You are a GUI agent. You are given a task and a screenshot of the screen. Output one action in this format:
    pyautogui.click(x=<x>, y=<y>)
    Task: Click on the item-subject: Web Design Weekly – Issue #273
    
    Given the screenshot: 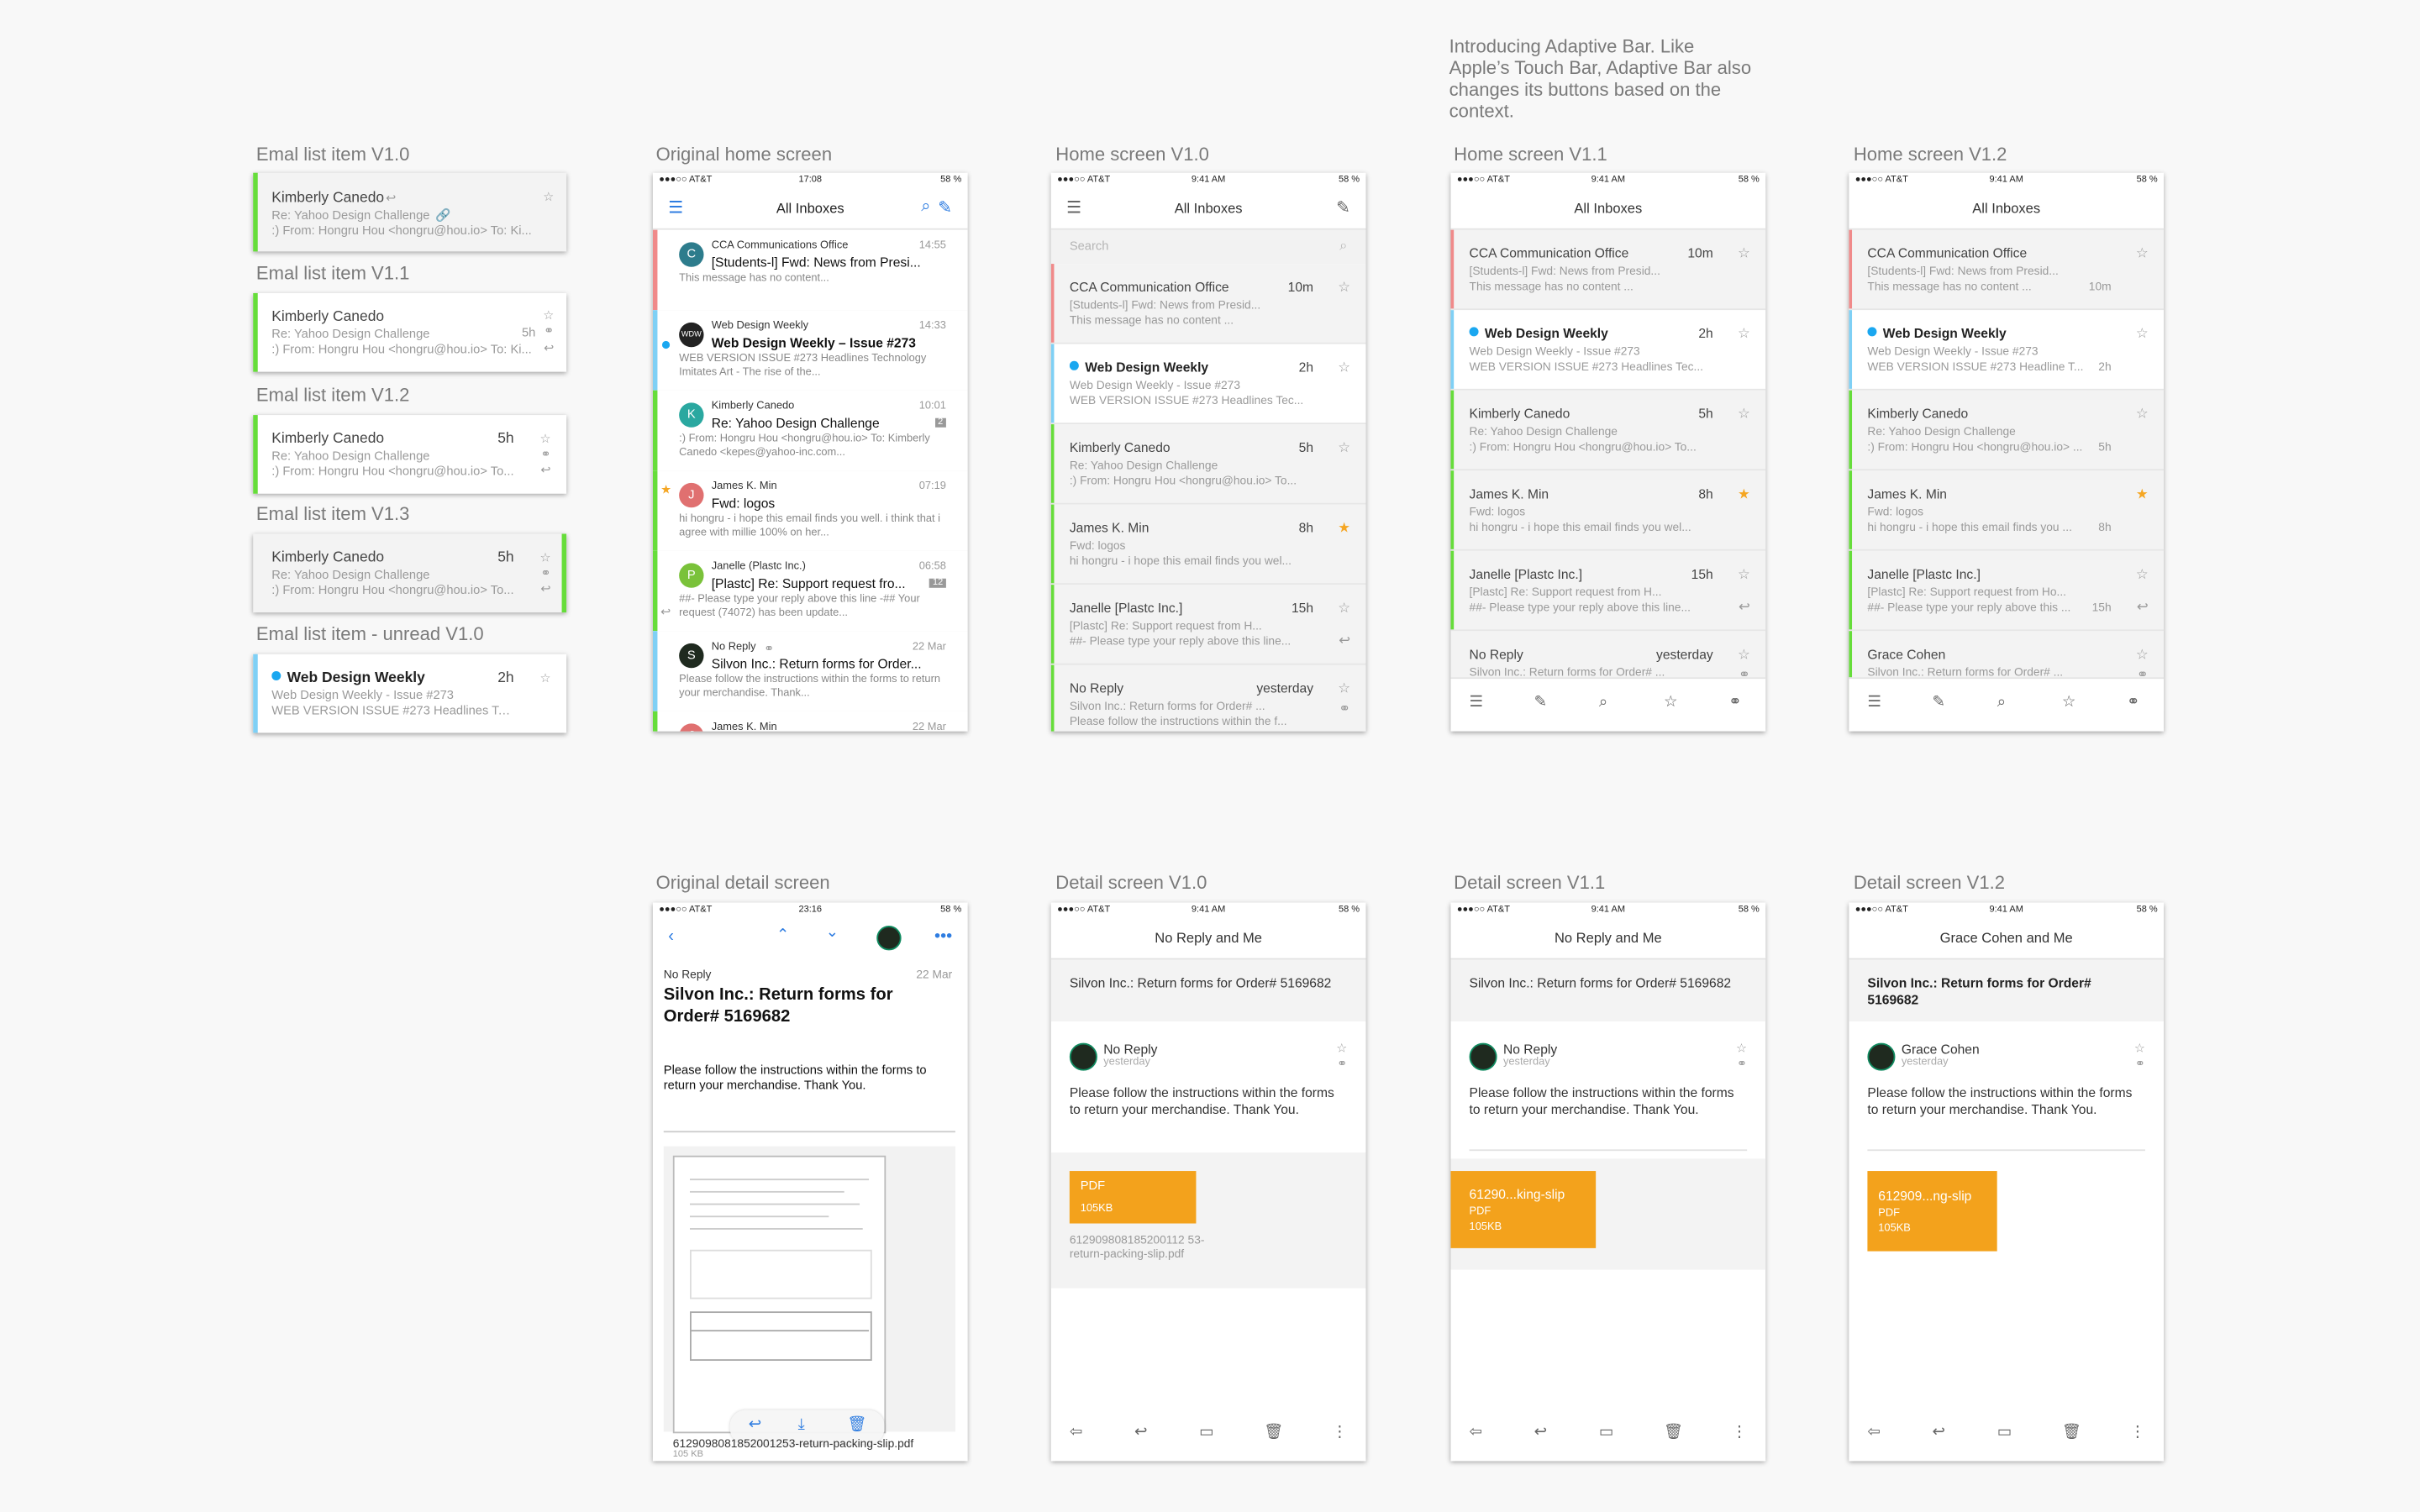 What is the action you would take?
    pyautogui.click(x=813, y=342)
    